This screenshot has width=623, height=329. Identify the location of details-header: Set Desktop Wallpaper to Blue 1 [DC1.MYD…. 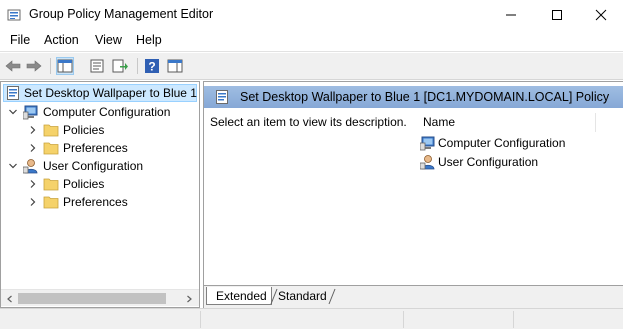
(413, 97).